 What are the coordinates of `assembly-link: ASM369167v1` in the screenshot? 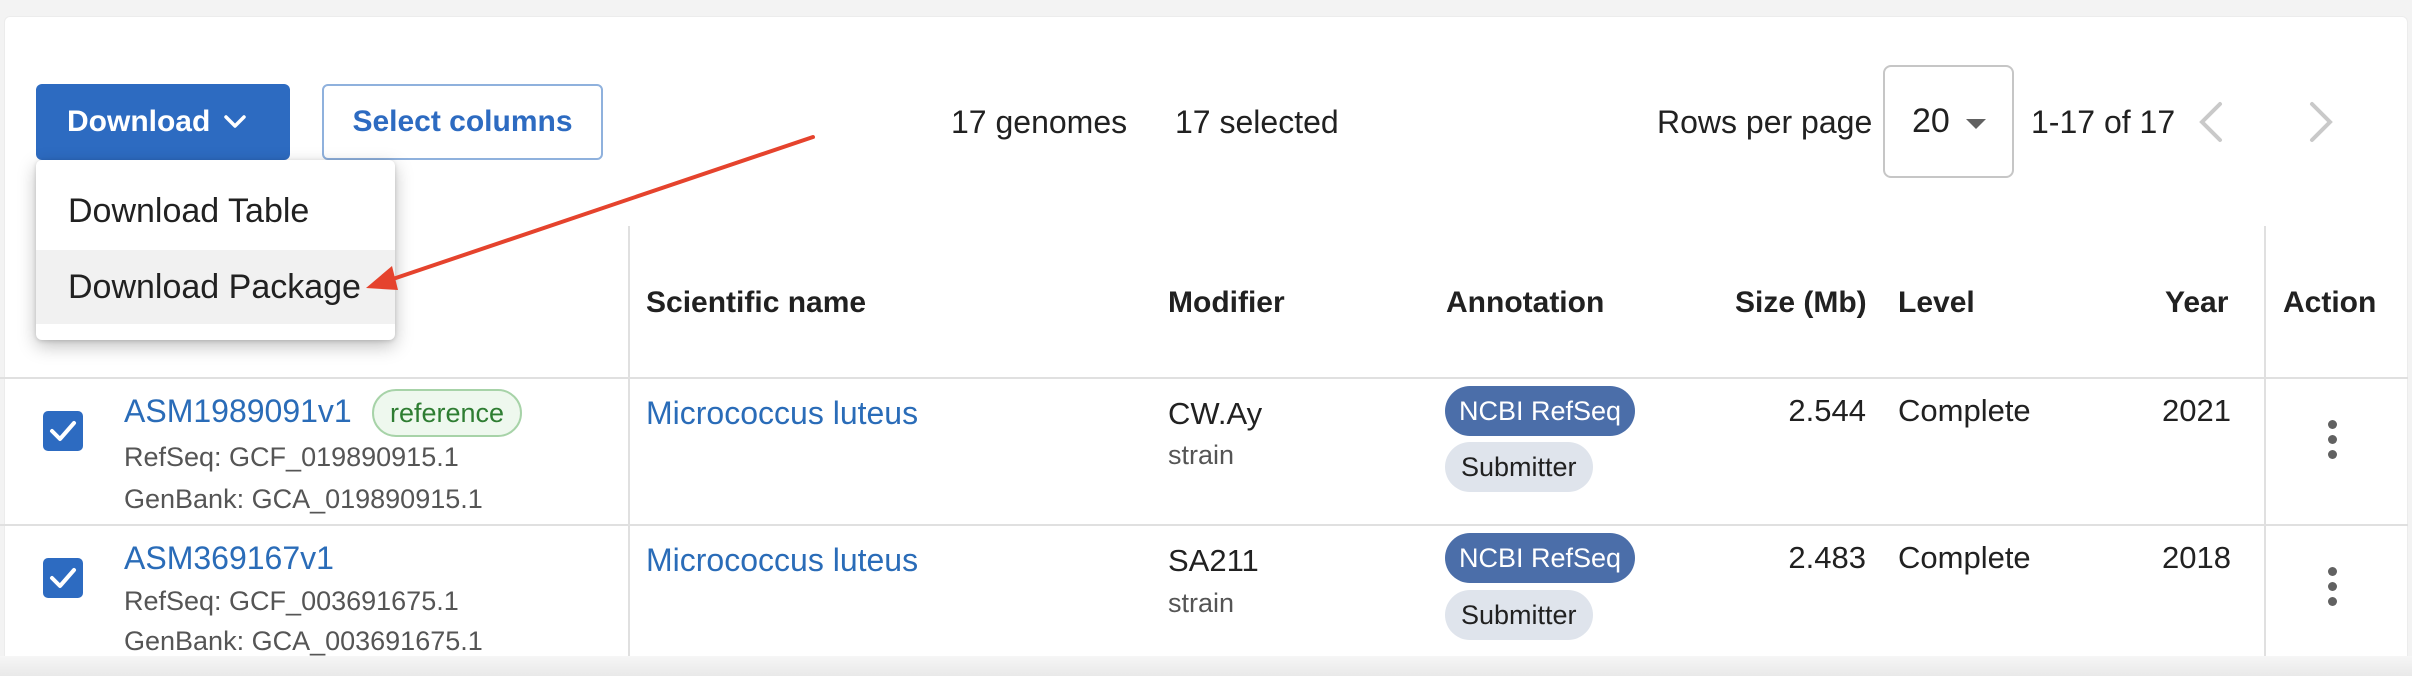 It's located at (229, 558).